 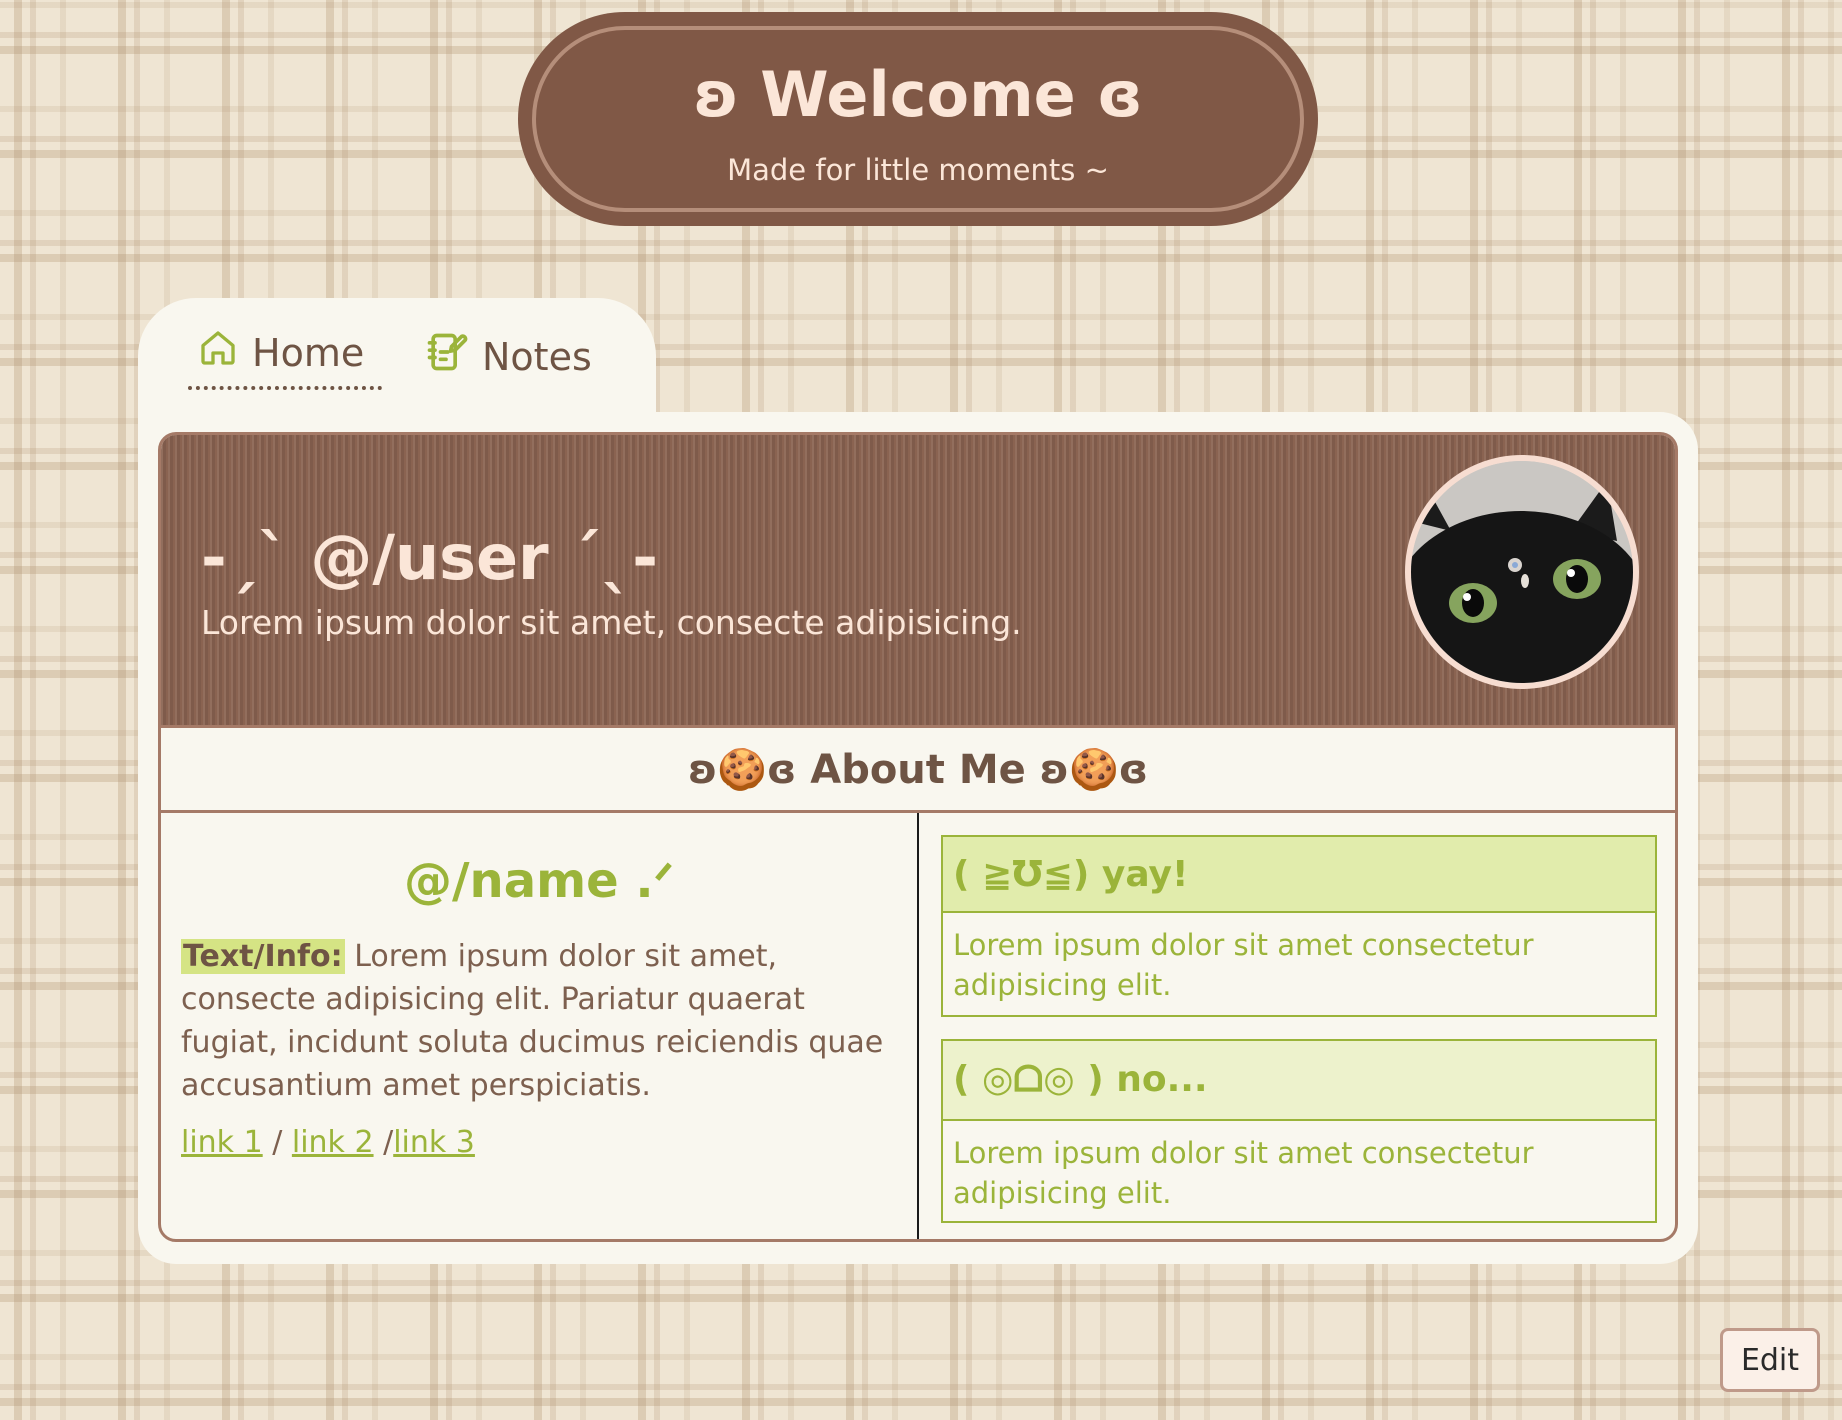 What do you see at coordinates (429, 557) in the screenshot?
I see `user-handle: -ˏˋ @/user ˊˎ-` at bounding box center [429, 557].